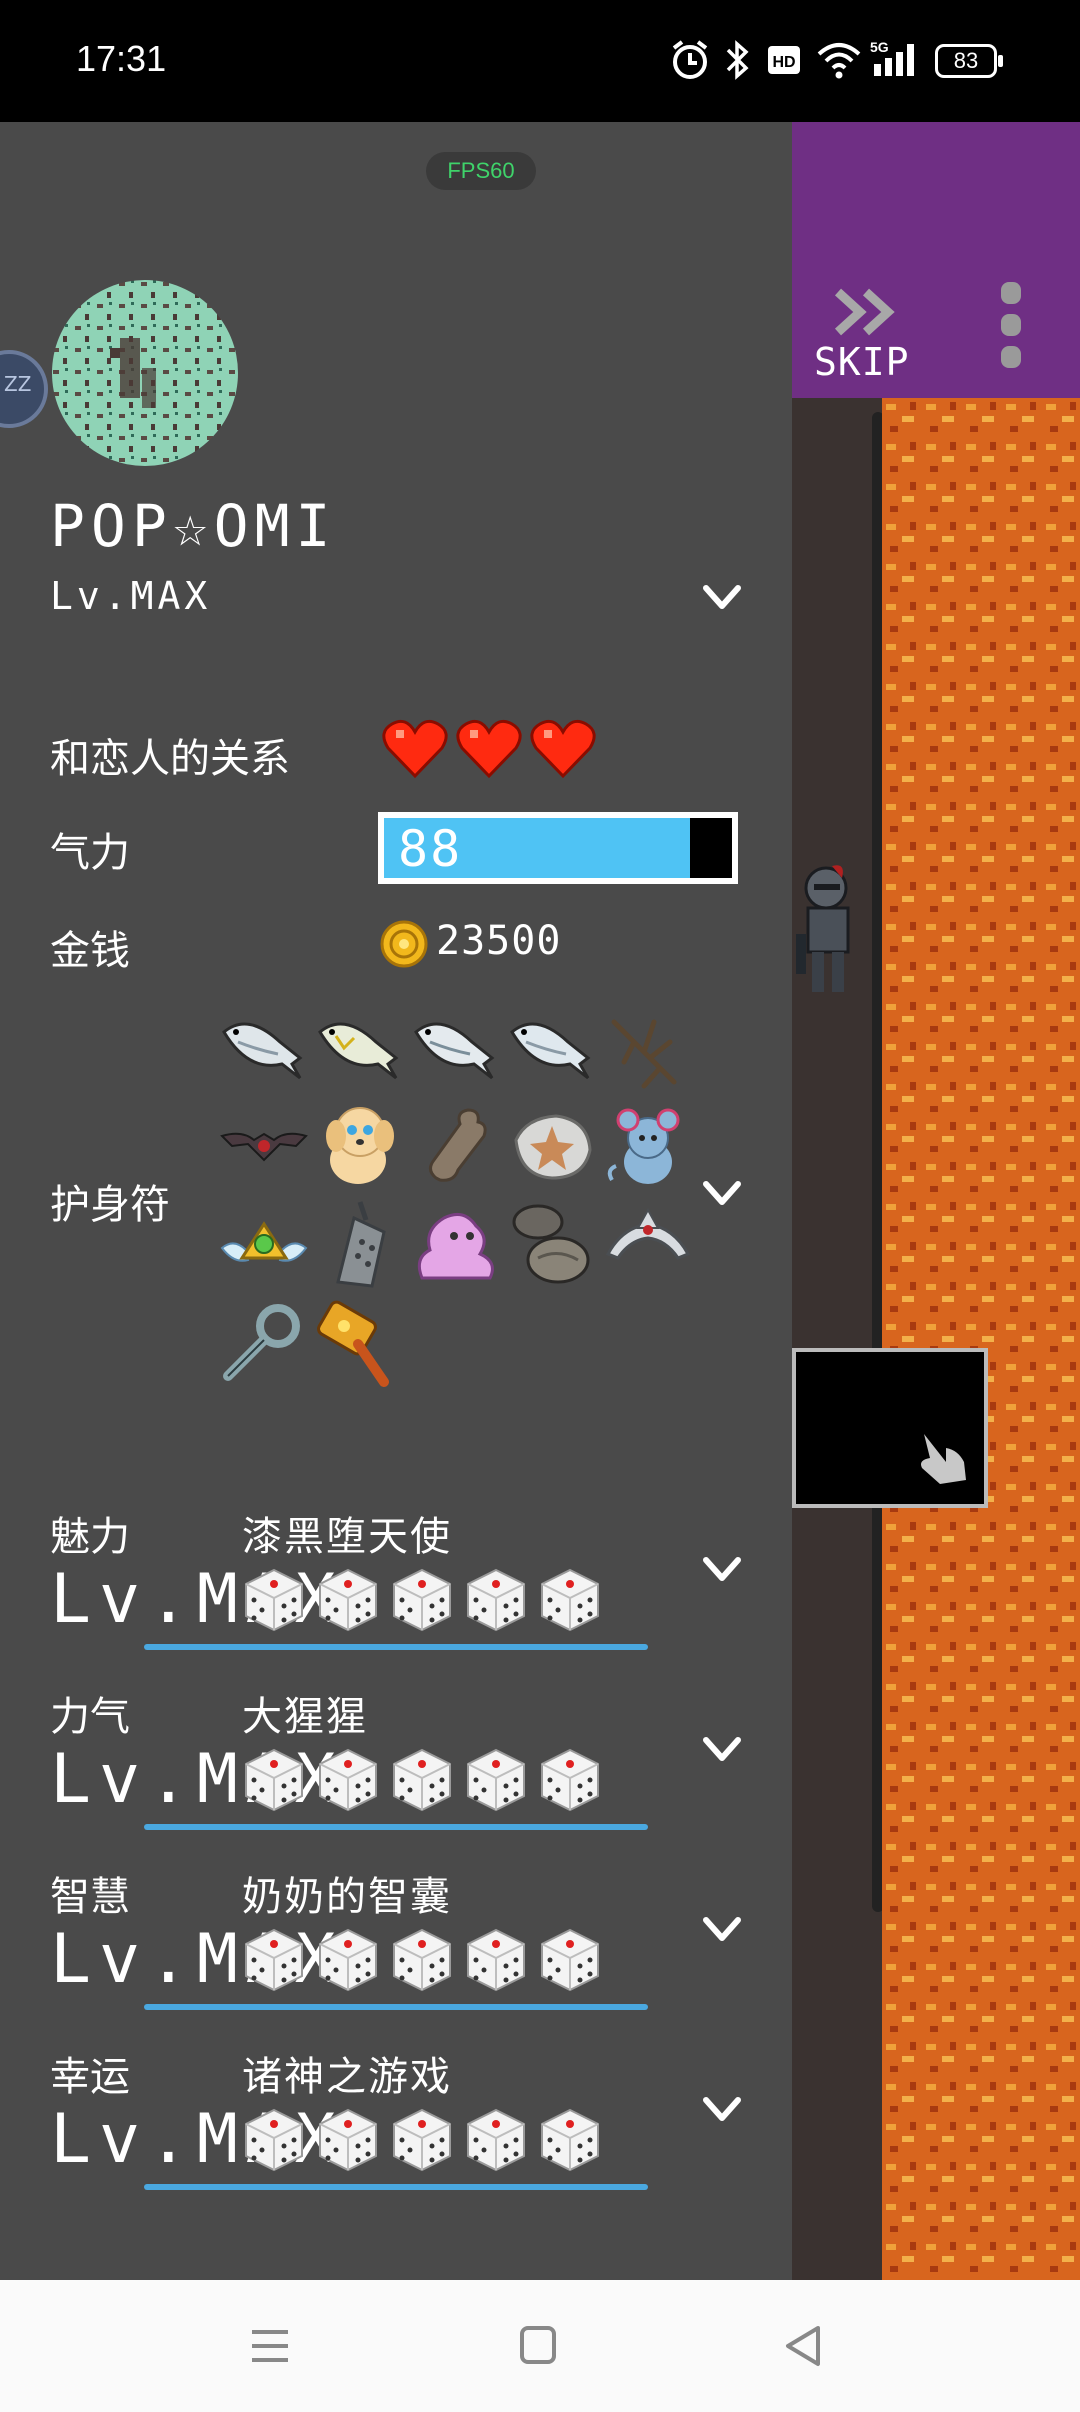 This screenshot has height=2412, width=1080. Describe the element at coordinates (879, 47) in the screenshot. I see `svg-text: 5G` at that location.